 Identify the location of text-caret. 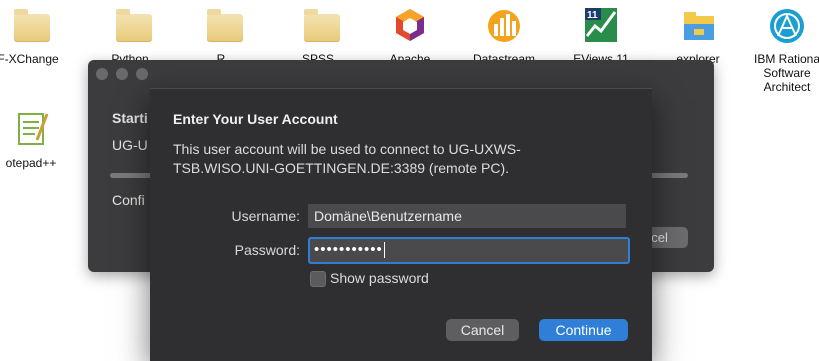
(384, 250).